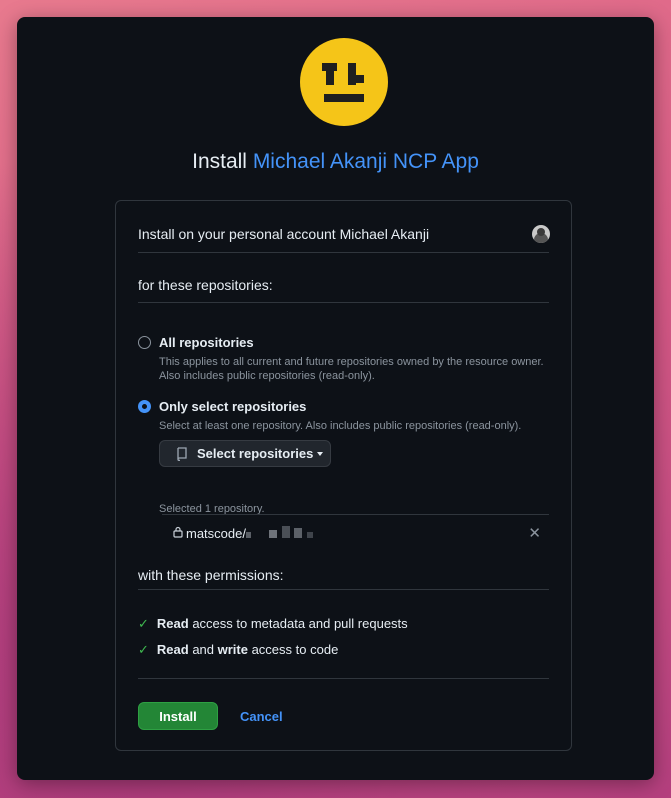 The image size is (671, 798). Describe the element at coordinates (355, 534) in the screenshot. I see `selected-repo-row: matscode/ ✕` at that location.